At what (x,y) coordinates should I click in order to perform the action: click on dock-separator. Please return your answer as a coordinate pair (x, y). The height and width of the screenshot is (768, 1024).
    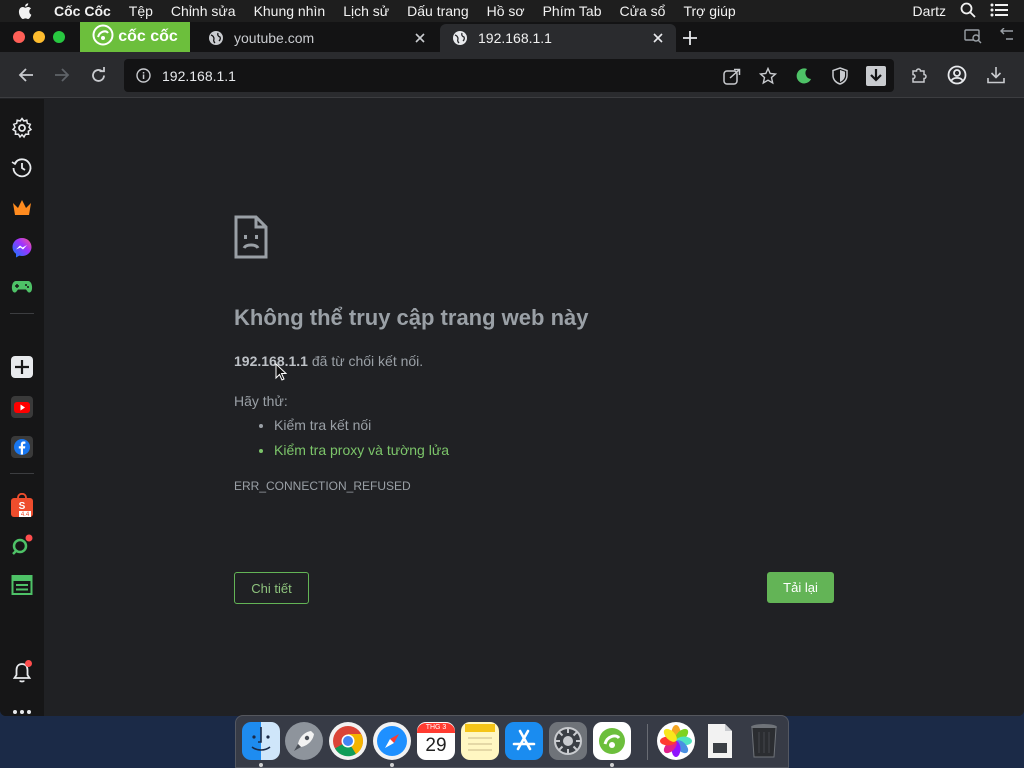
    Looking at the image, I should click on (647, 742).